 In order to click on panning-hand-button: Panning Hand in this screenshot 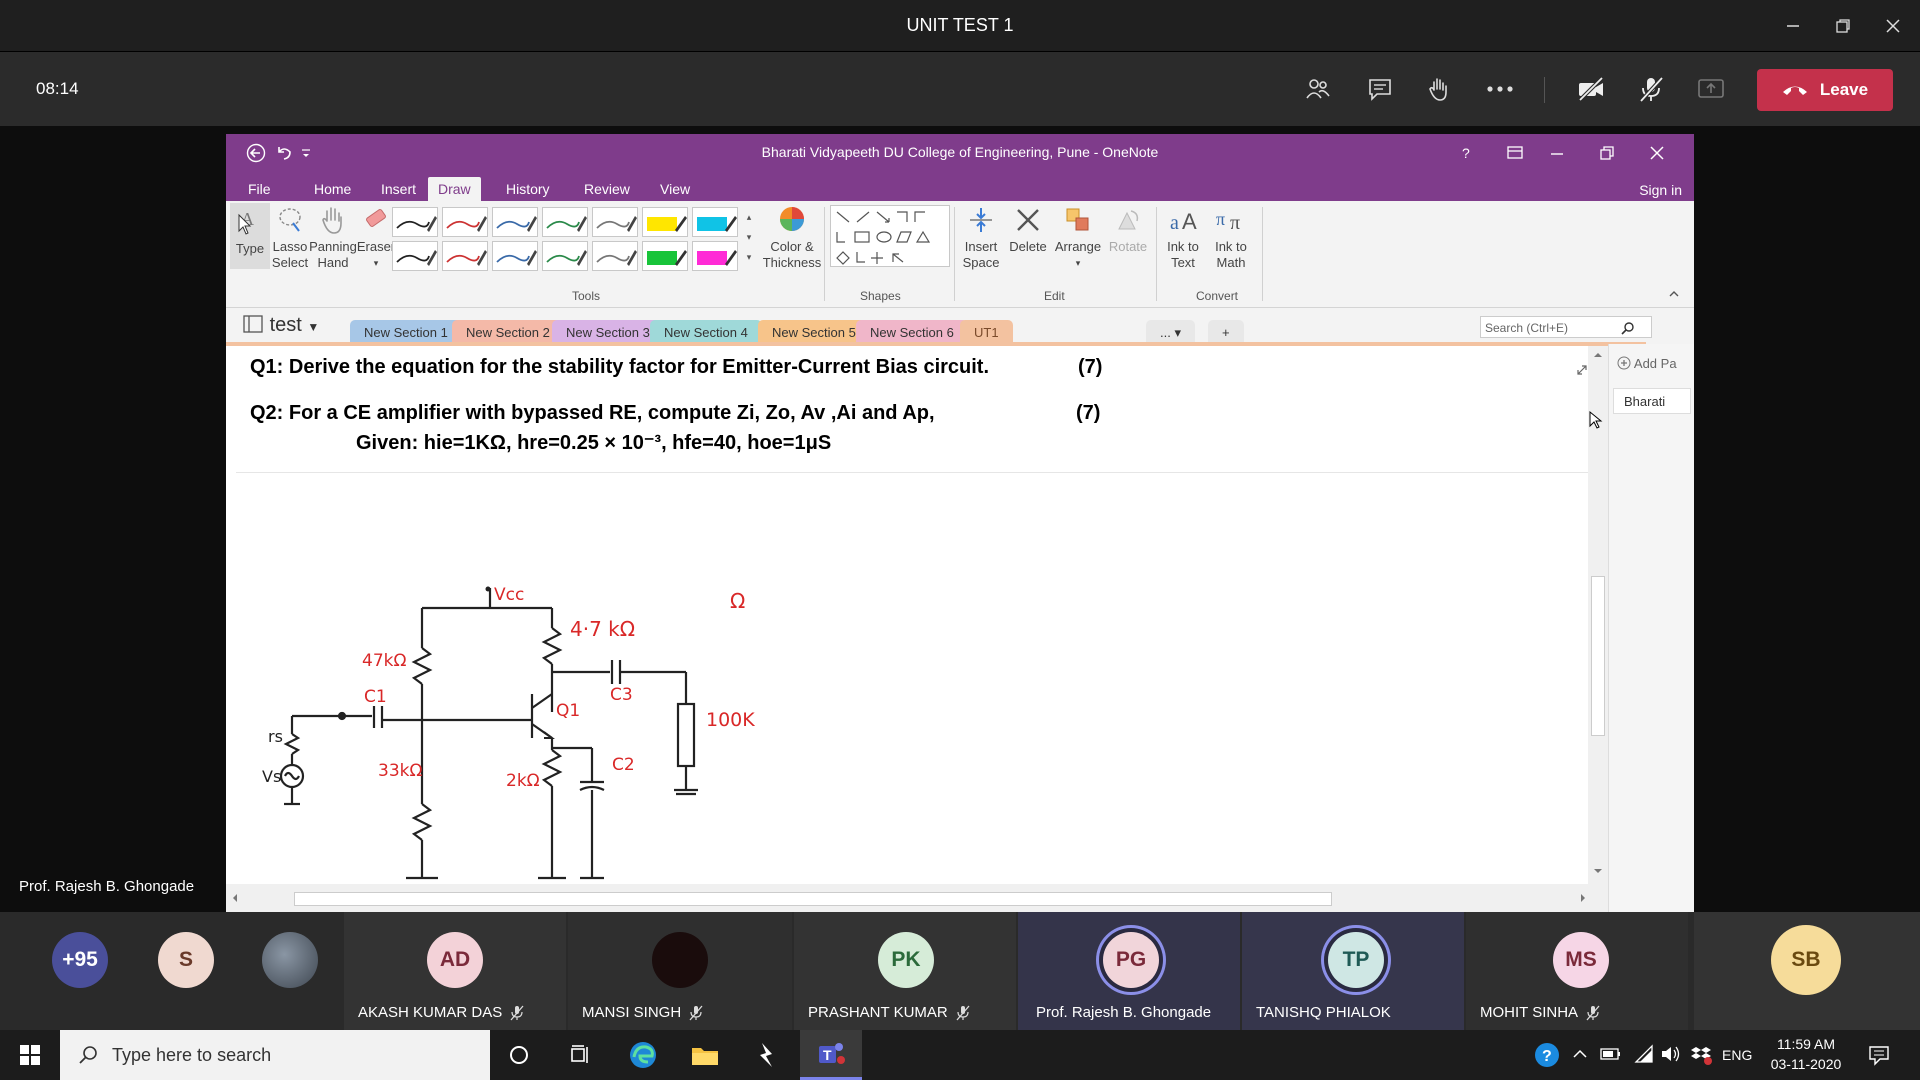, I will do `click(333, 238)`.